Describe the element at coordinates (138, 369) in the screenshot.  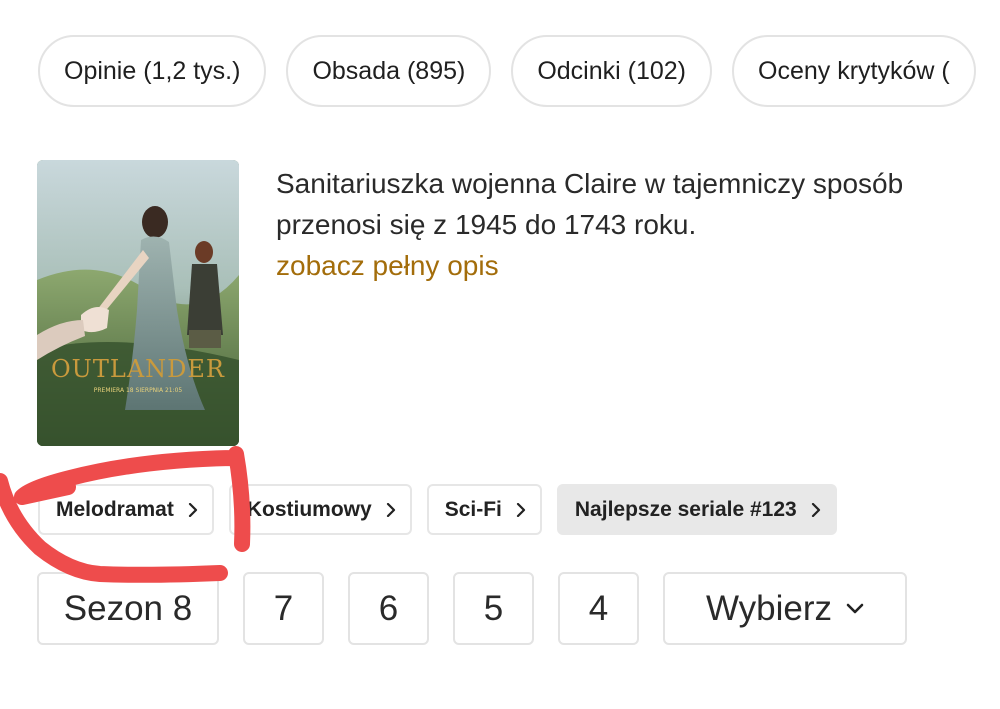
I see `poster-title: OUTLANDER` at that location.